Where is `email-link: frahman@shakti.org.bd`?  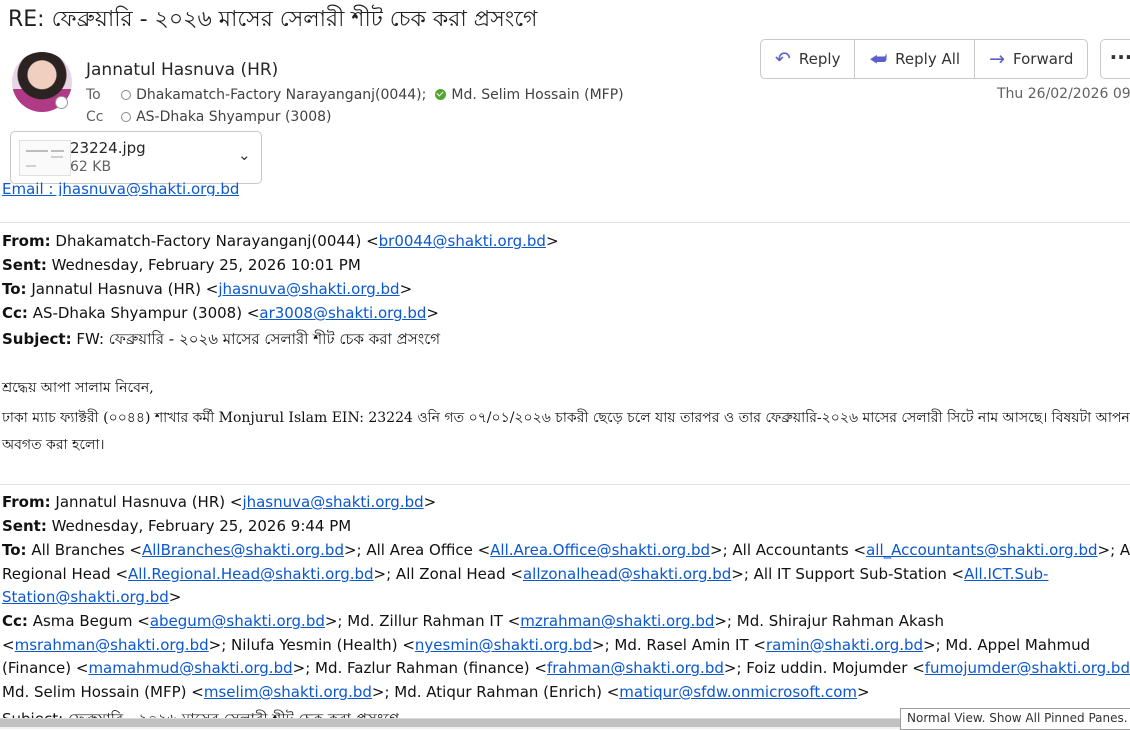 email-link: frahman@shakti.org.bd is located at coordinates (635, 668).